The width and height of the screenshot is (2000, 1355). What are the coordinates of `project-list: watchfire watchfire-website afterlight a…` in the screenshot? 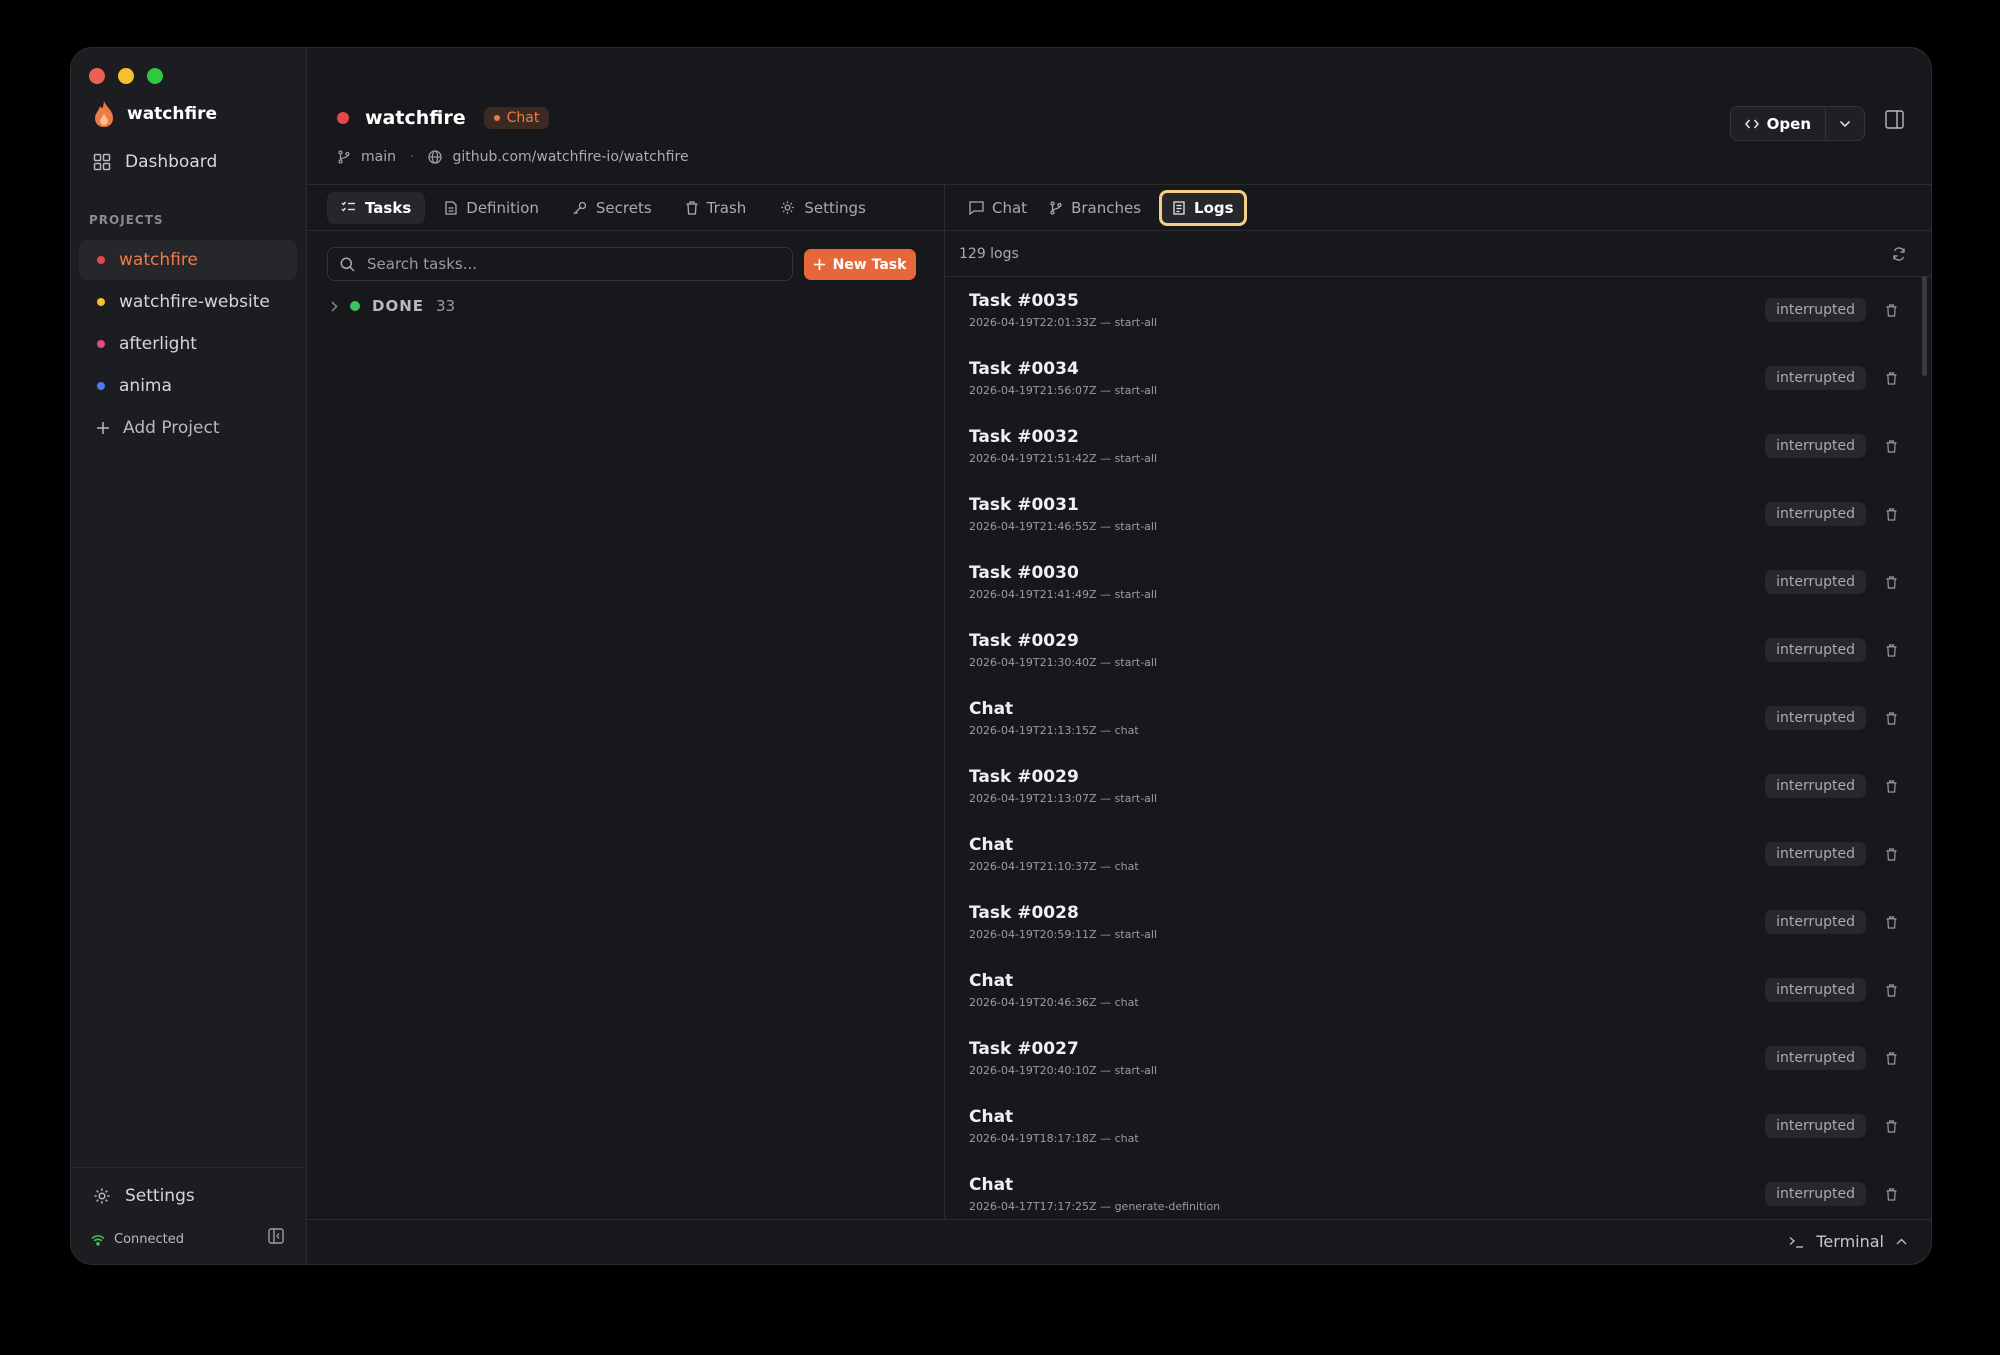 It's located at (188, 345).